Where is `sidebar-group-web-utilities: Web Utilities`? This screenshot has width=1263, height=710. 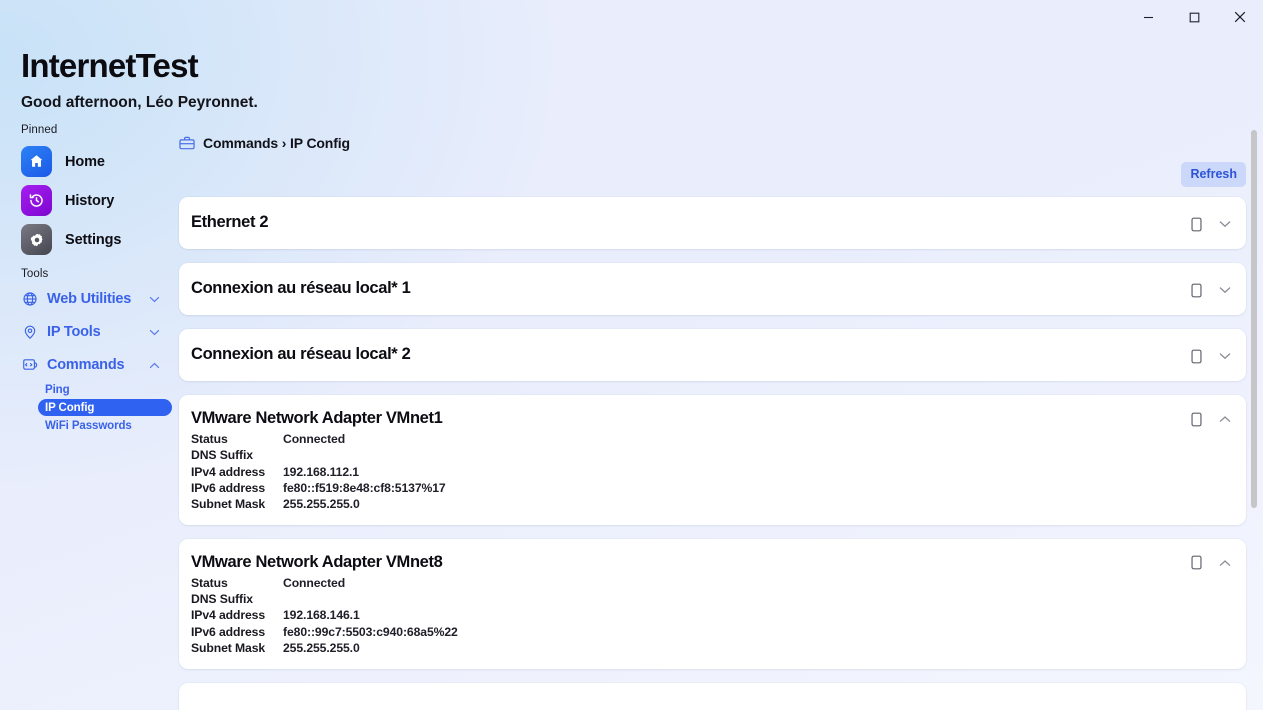 sidebar-group-web-utilities: Web Utilities is located at coordinates (96, 298).